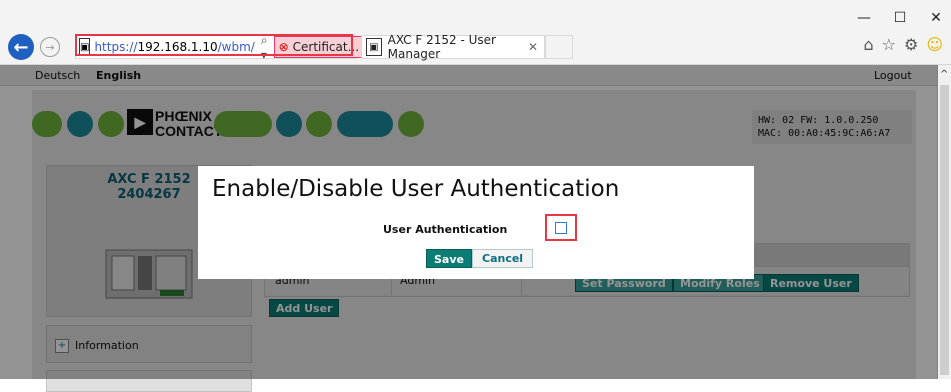  Describe the element at coordinates (503, 258) in the screenshot. I see `cancel-button: Cancel` at that location.